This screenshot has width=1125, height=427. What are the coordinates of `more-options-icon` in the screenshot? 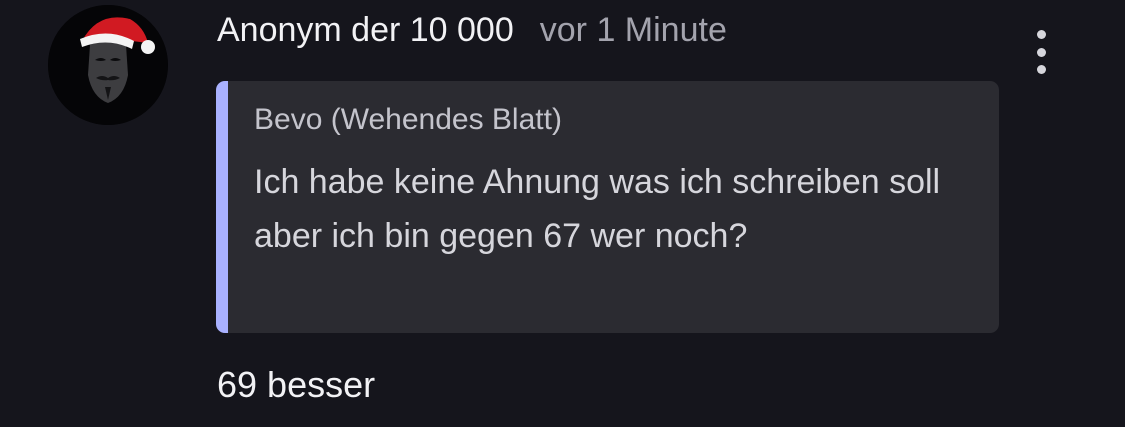 It's located at (1041, 52).